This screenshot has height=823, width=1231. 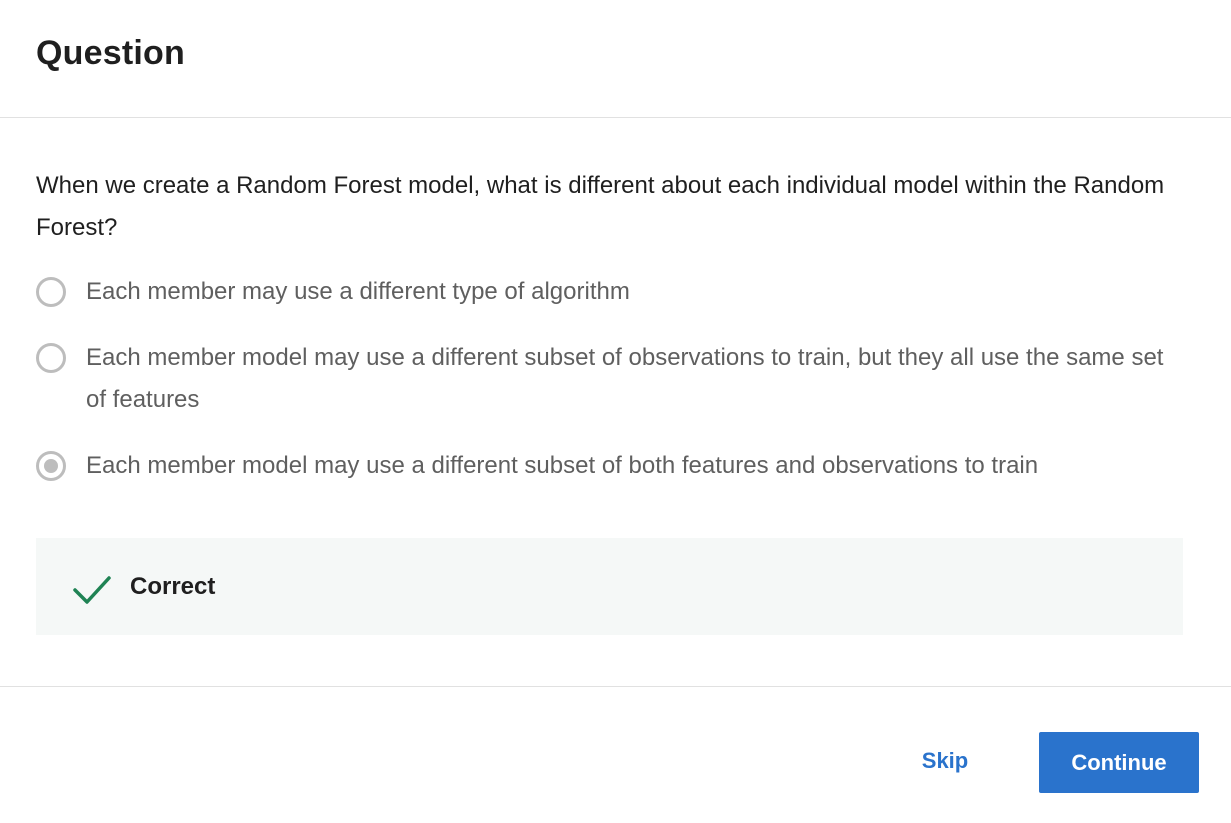 What do you see at coordinates (609, 586) in the screenshot?
I see `feedback-banner: Correct` at bounding box center [609, 586].